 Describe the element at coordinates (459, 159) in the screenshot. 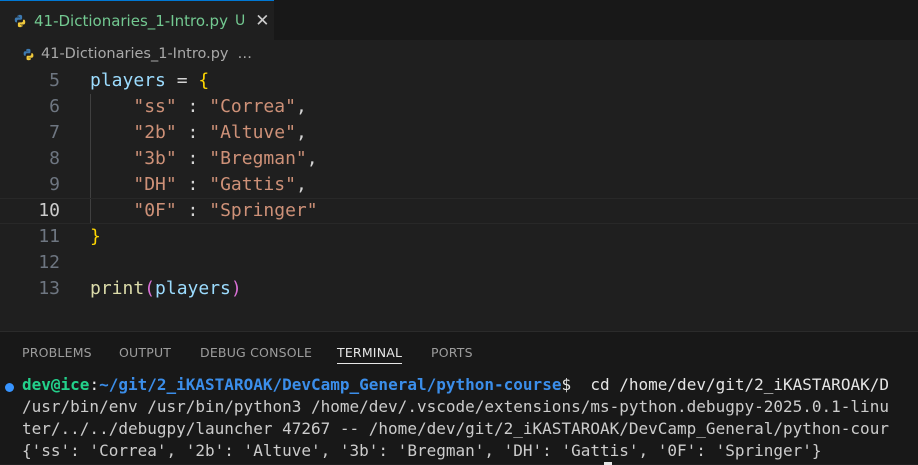

I see `code-line: 8 "3b" : "Bregman",` at that location.